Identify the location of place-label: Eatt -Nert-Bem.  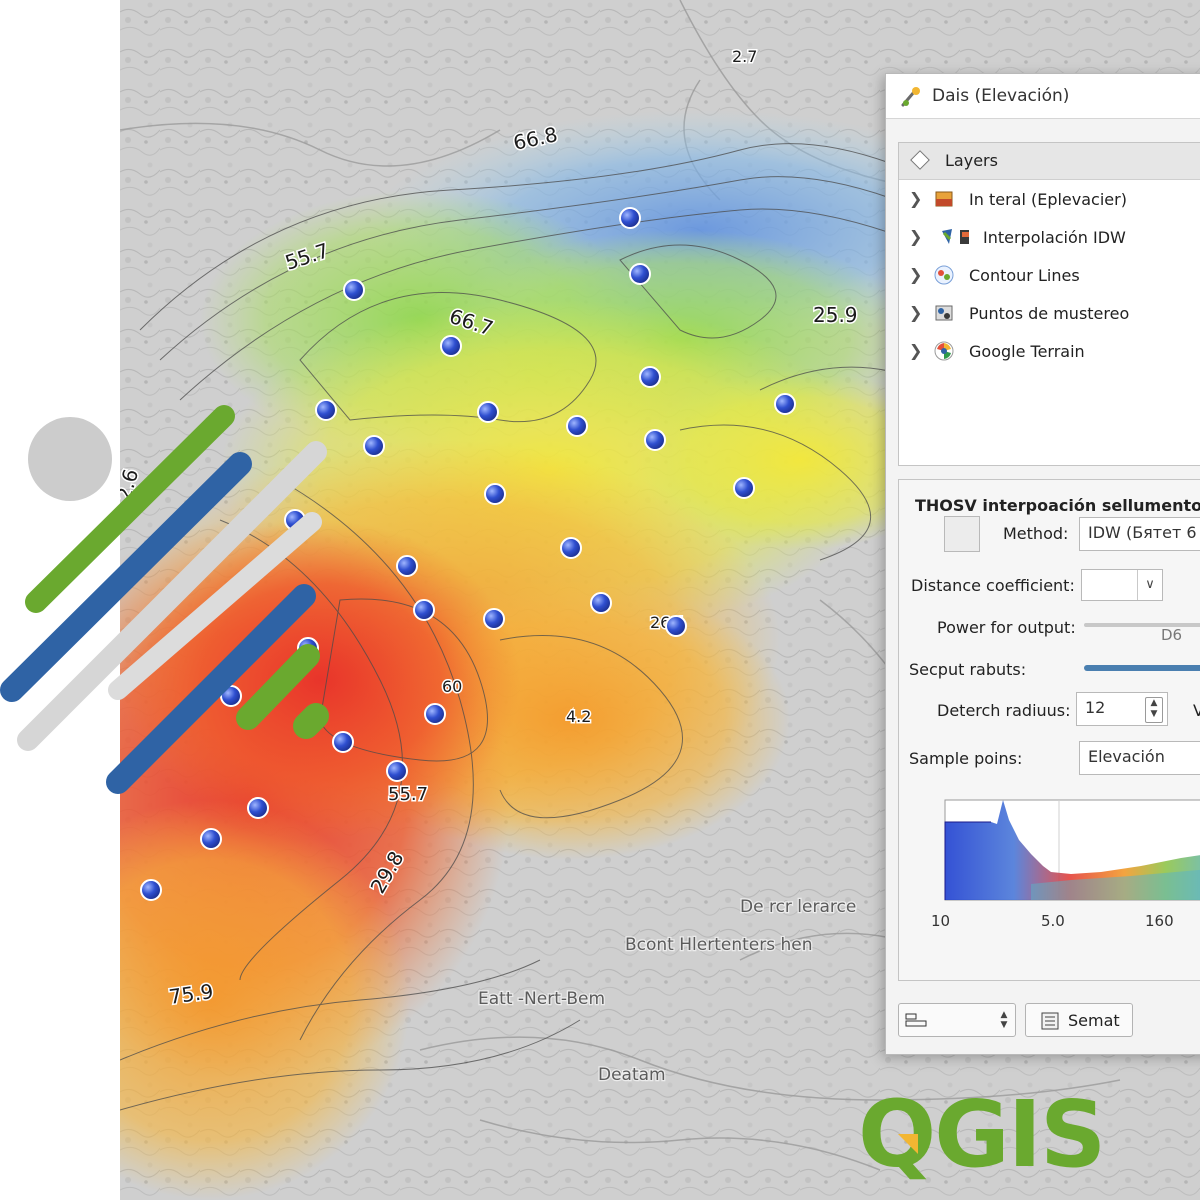
(541, 999).